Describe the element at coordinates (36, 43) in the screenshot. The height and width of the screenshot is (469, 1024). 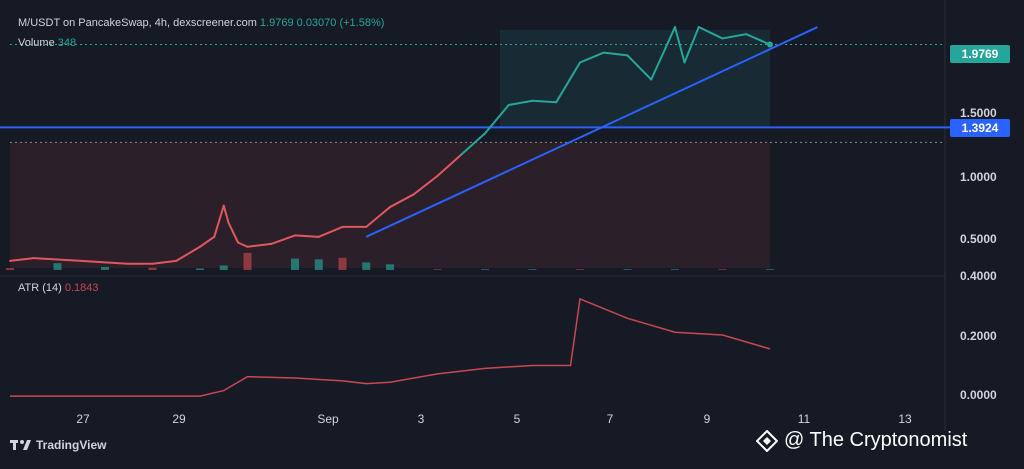
I see `volume-label: Volume` at that location.